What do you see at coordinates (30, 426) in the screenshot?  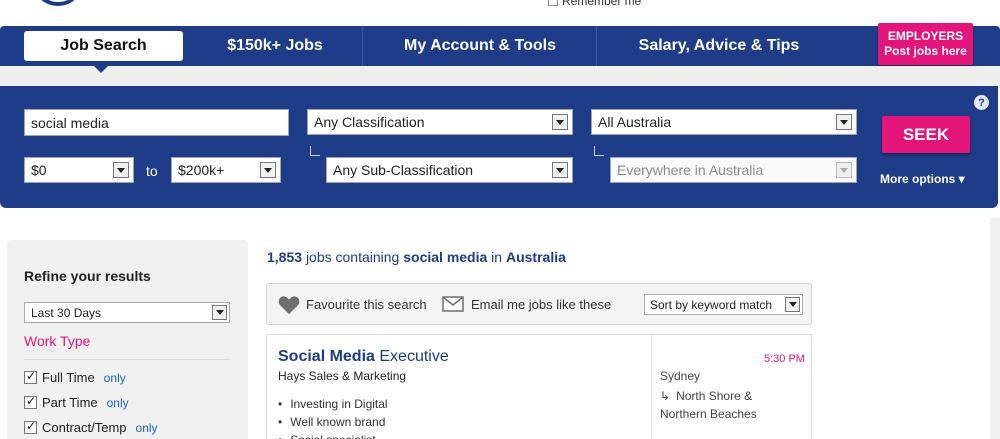 I see `contract-temp-checkbox` at bounding box center [30, 426].